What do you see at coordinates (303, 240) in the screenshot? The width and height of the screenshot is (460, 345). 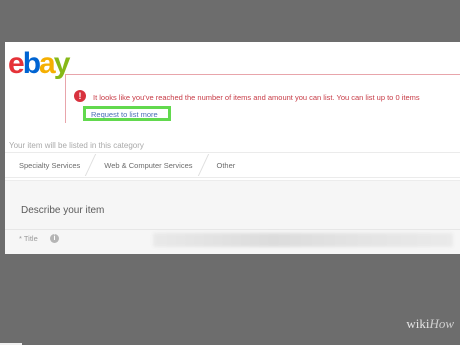 I see `title-input` at bounding box center [303, 240].